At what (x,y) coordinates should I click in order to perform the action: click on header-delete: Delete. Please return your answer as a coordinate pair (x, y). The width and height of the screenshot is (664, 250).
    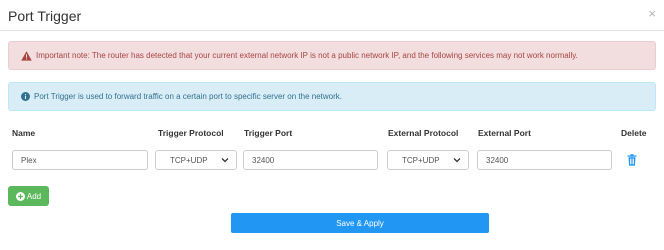
    Looking at the image, I should click on (634, 133).